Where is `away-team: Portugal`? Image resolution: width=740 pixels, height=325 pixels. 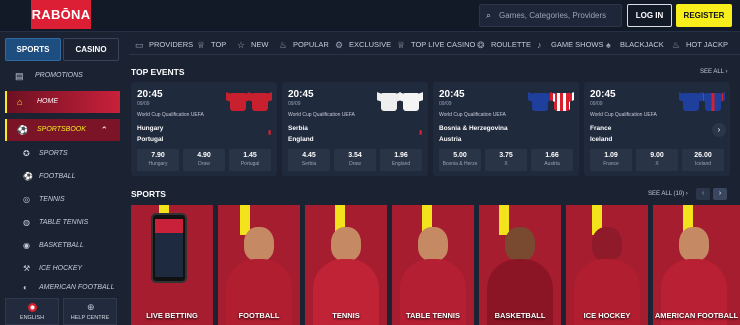 away-team: Portugal is located at coordinates (150, 139).